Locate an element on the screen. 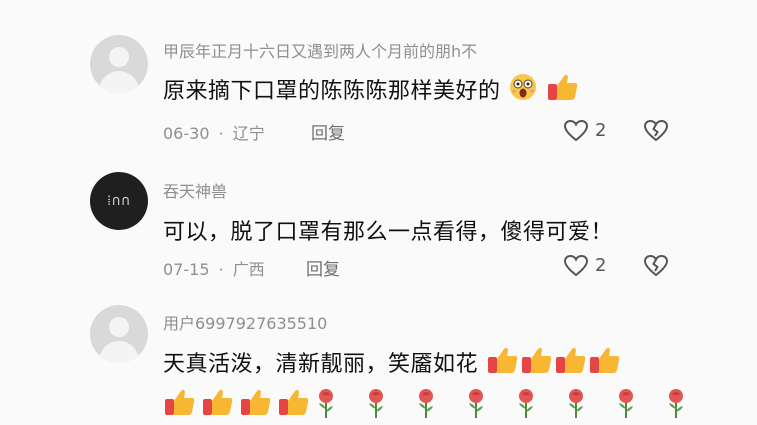 This screenshot has height=425, width=757. comment-text: 可以，脱了口罩有那么一点看得，傻得可爱！ is located at coordinates (388, 232).